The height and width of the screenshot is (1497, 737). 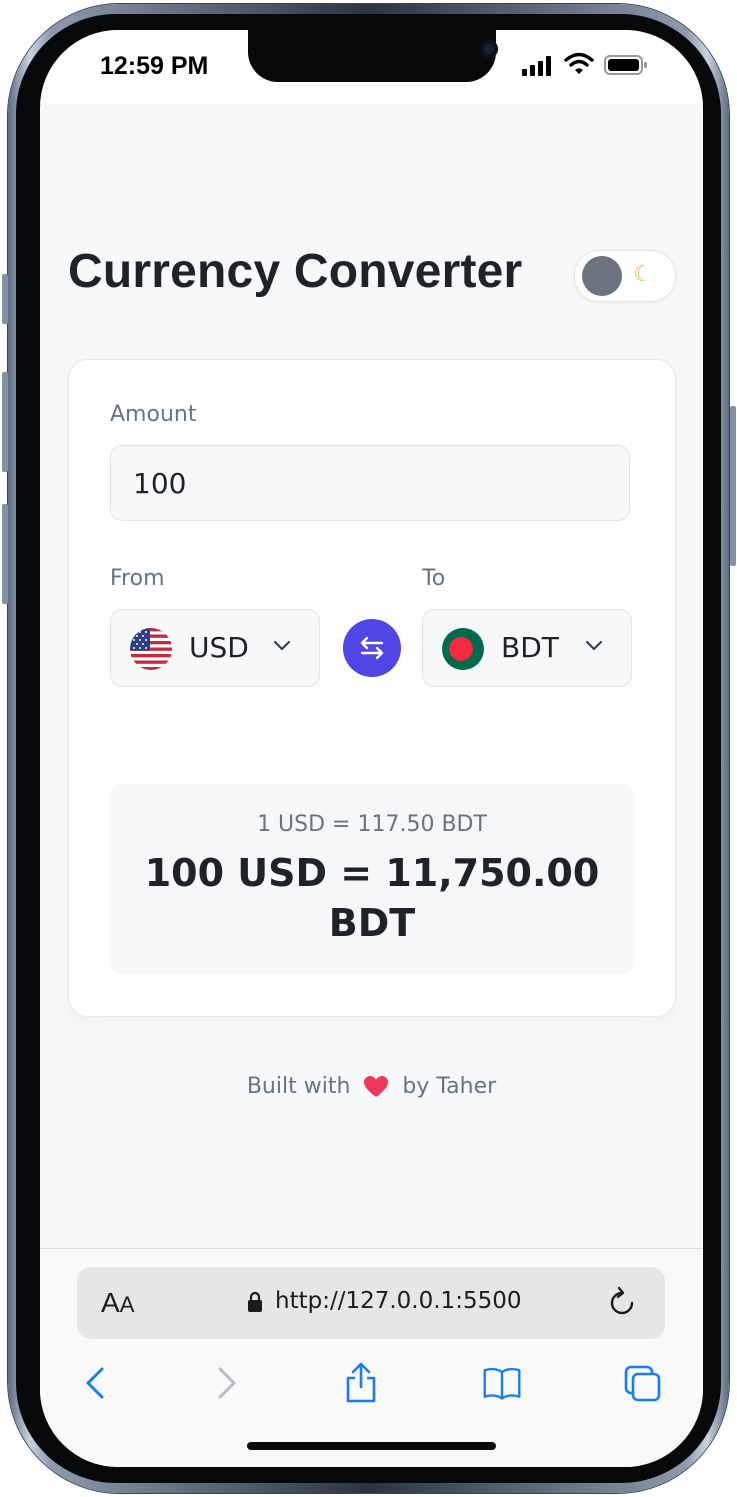 I want to click on to-currency-code: BDT, so click(x=530, y=647).